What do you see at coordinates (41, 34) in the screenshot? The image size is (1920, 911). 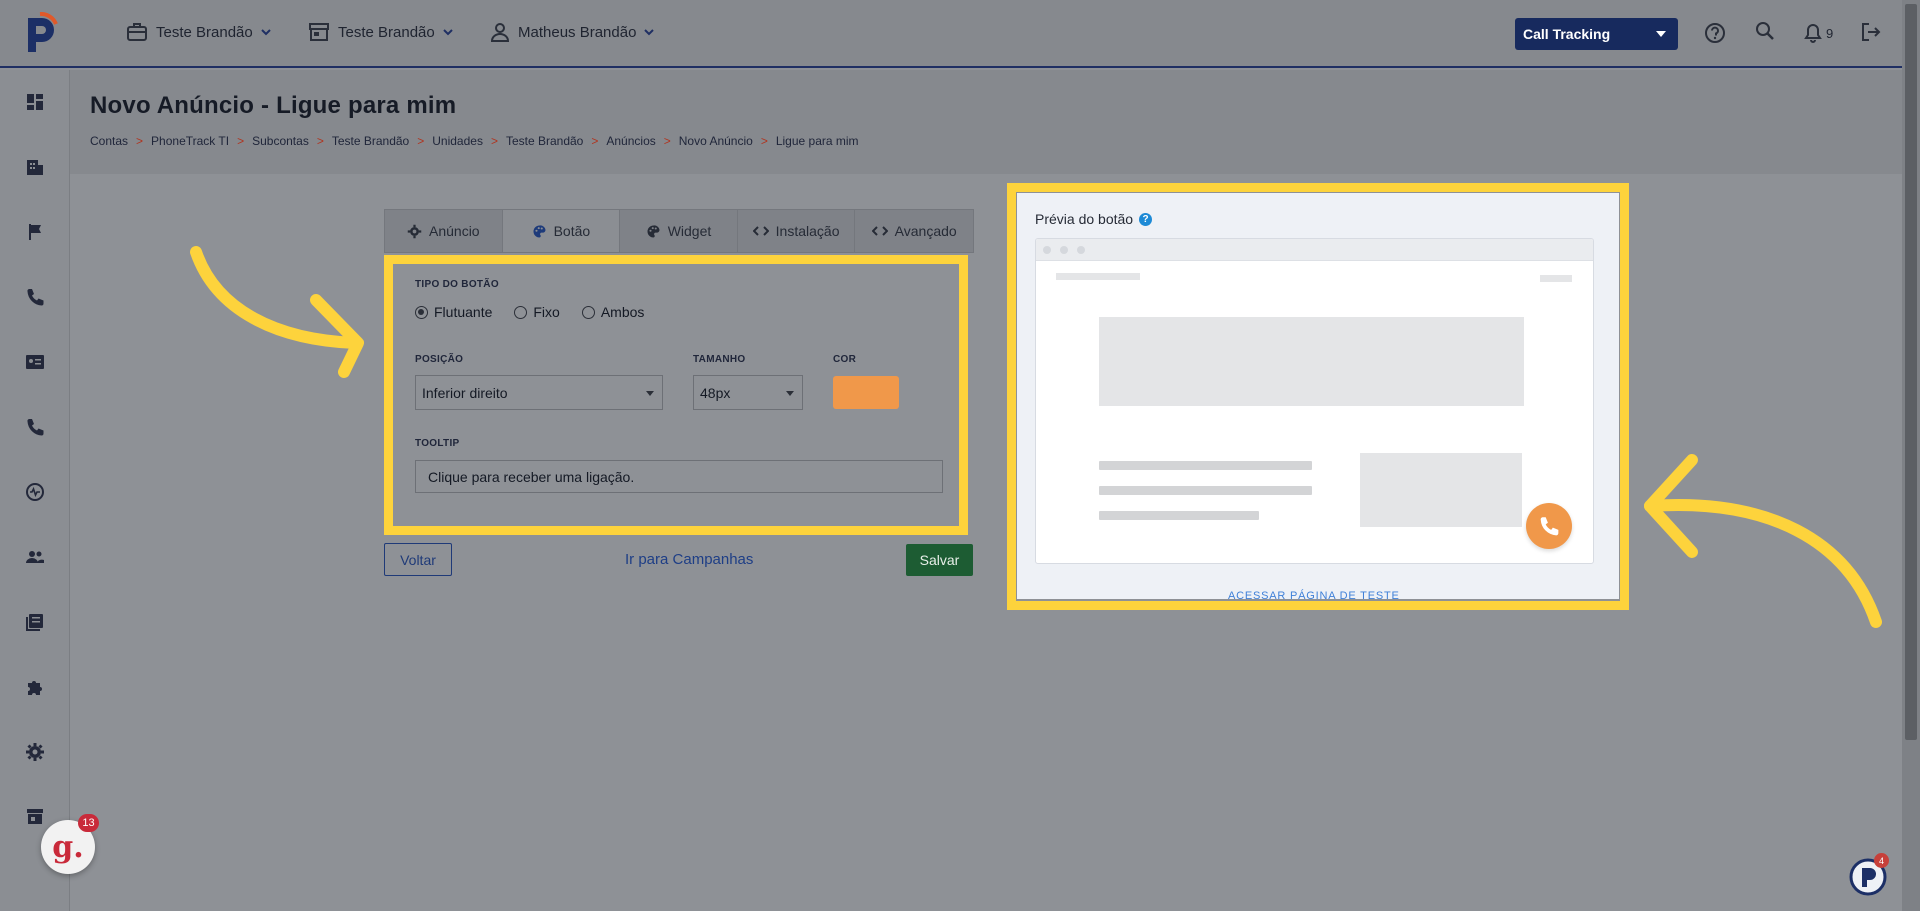 I see `phonetrack-logo` at bounding box center [41, 34].